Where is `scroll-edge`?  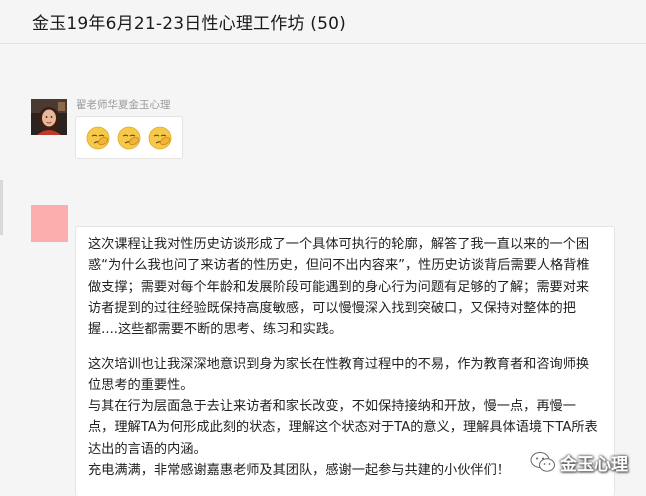 scroll-edge is located at coordinates (1, 207).